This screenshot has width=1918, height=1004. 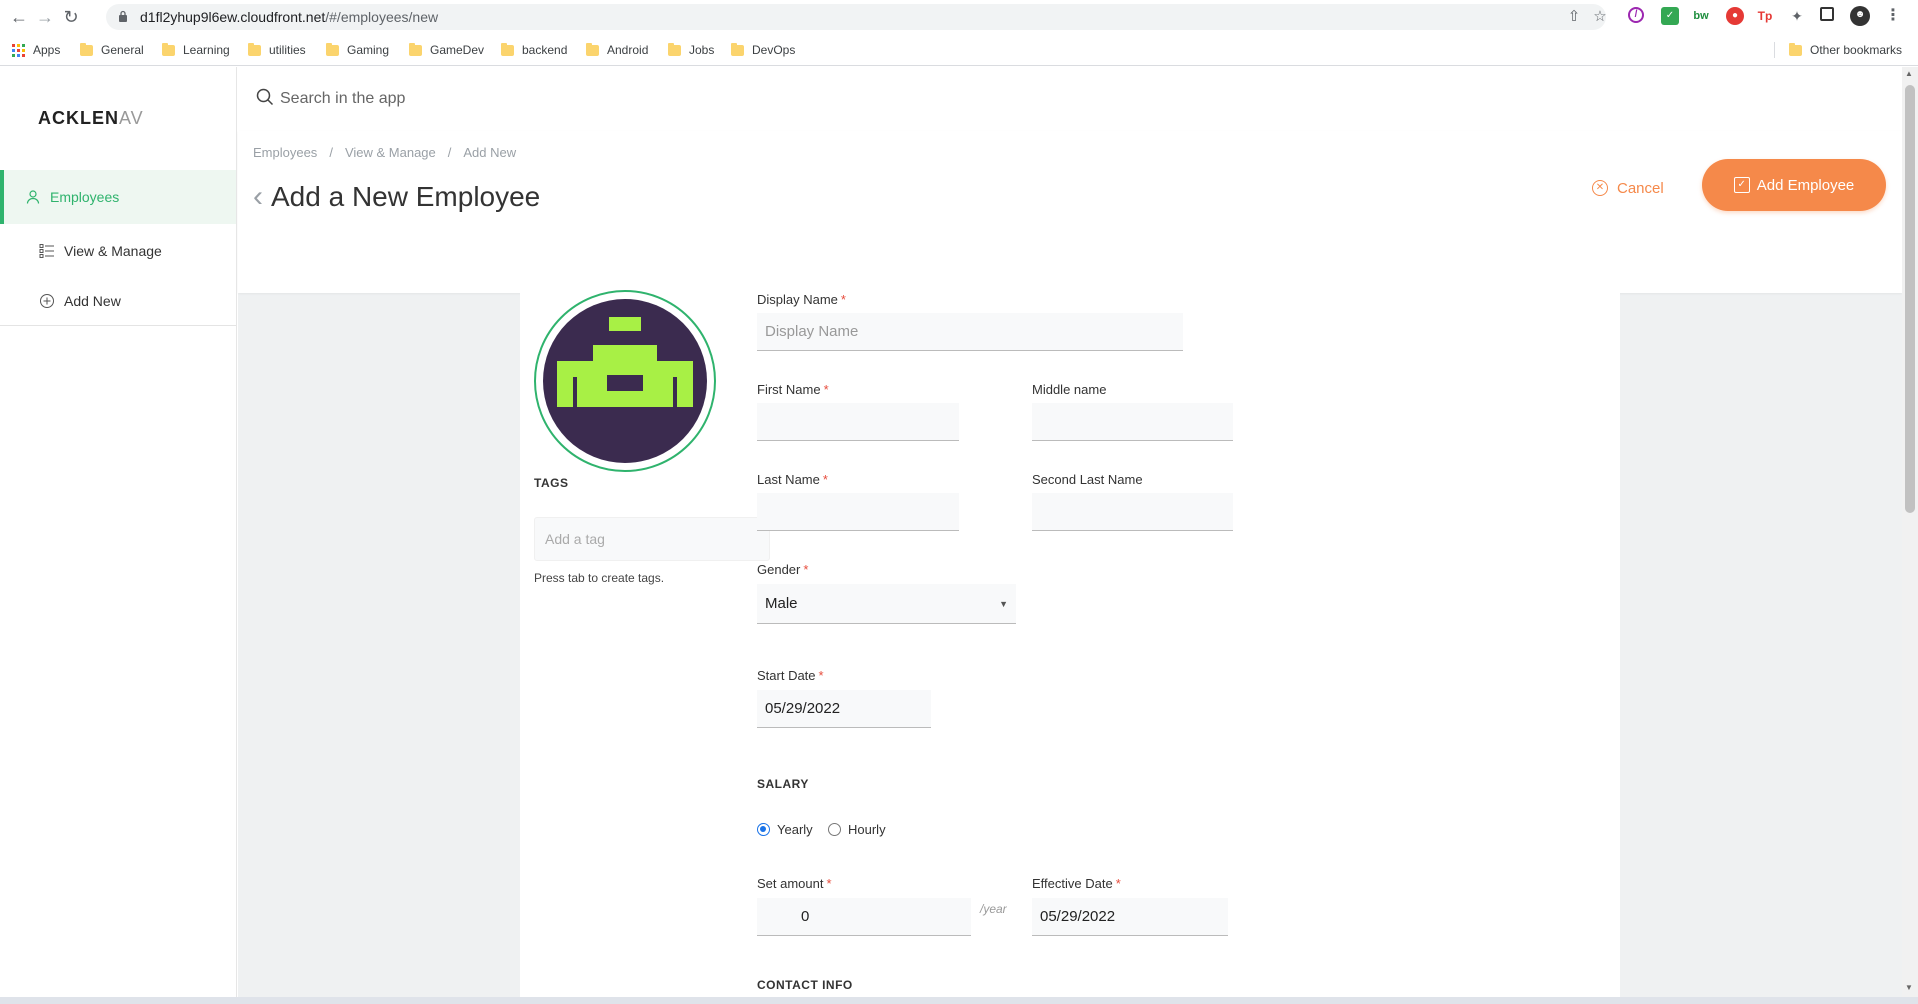 What do you see at coordinates (865, 99) in the screenshot?
I see `search-input` at bounding box center [865, 99].